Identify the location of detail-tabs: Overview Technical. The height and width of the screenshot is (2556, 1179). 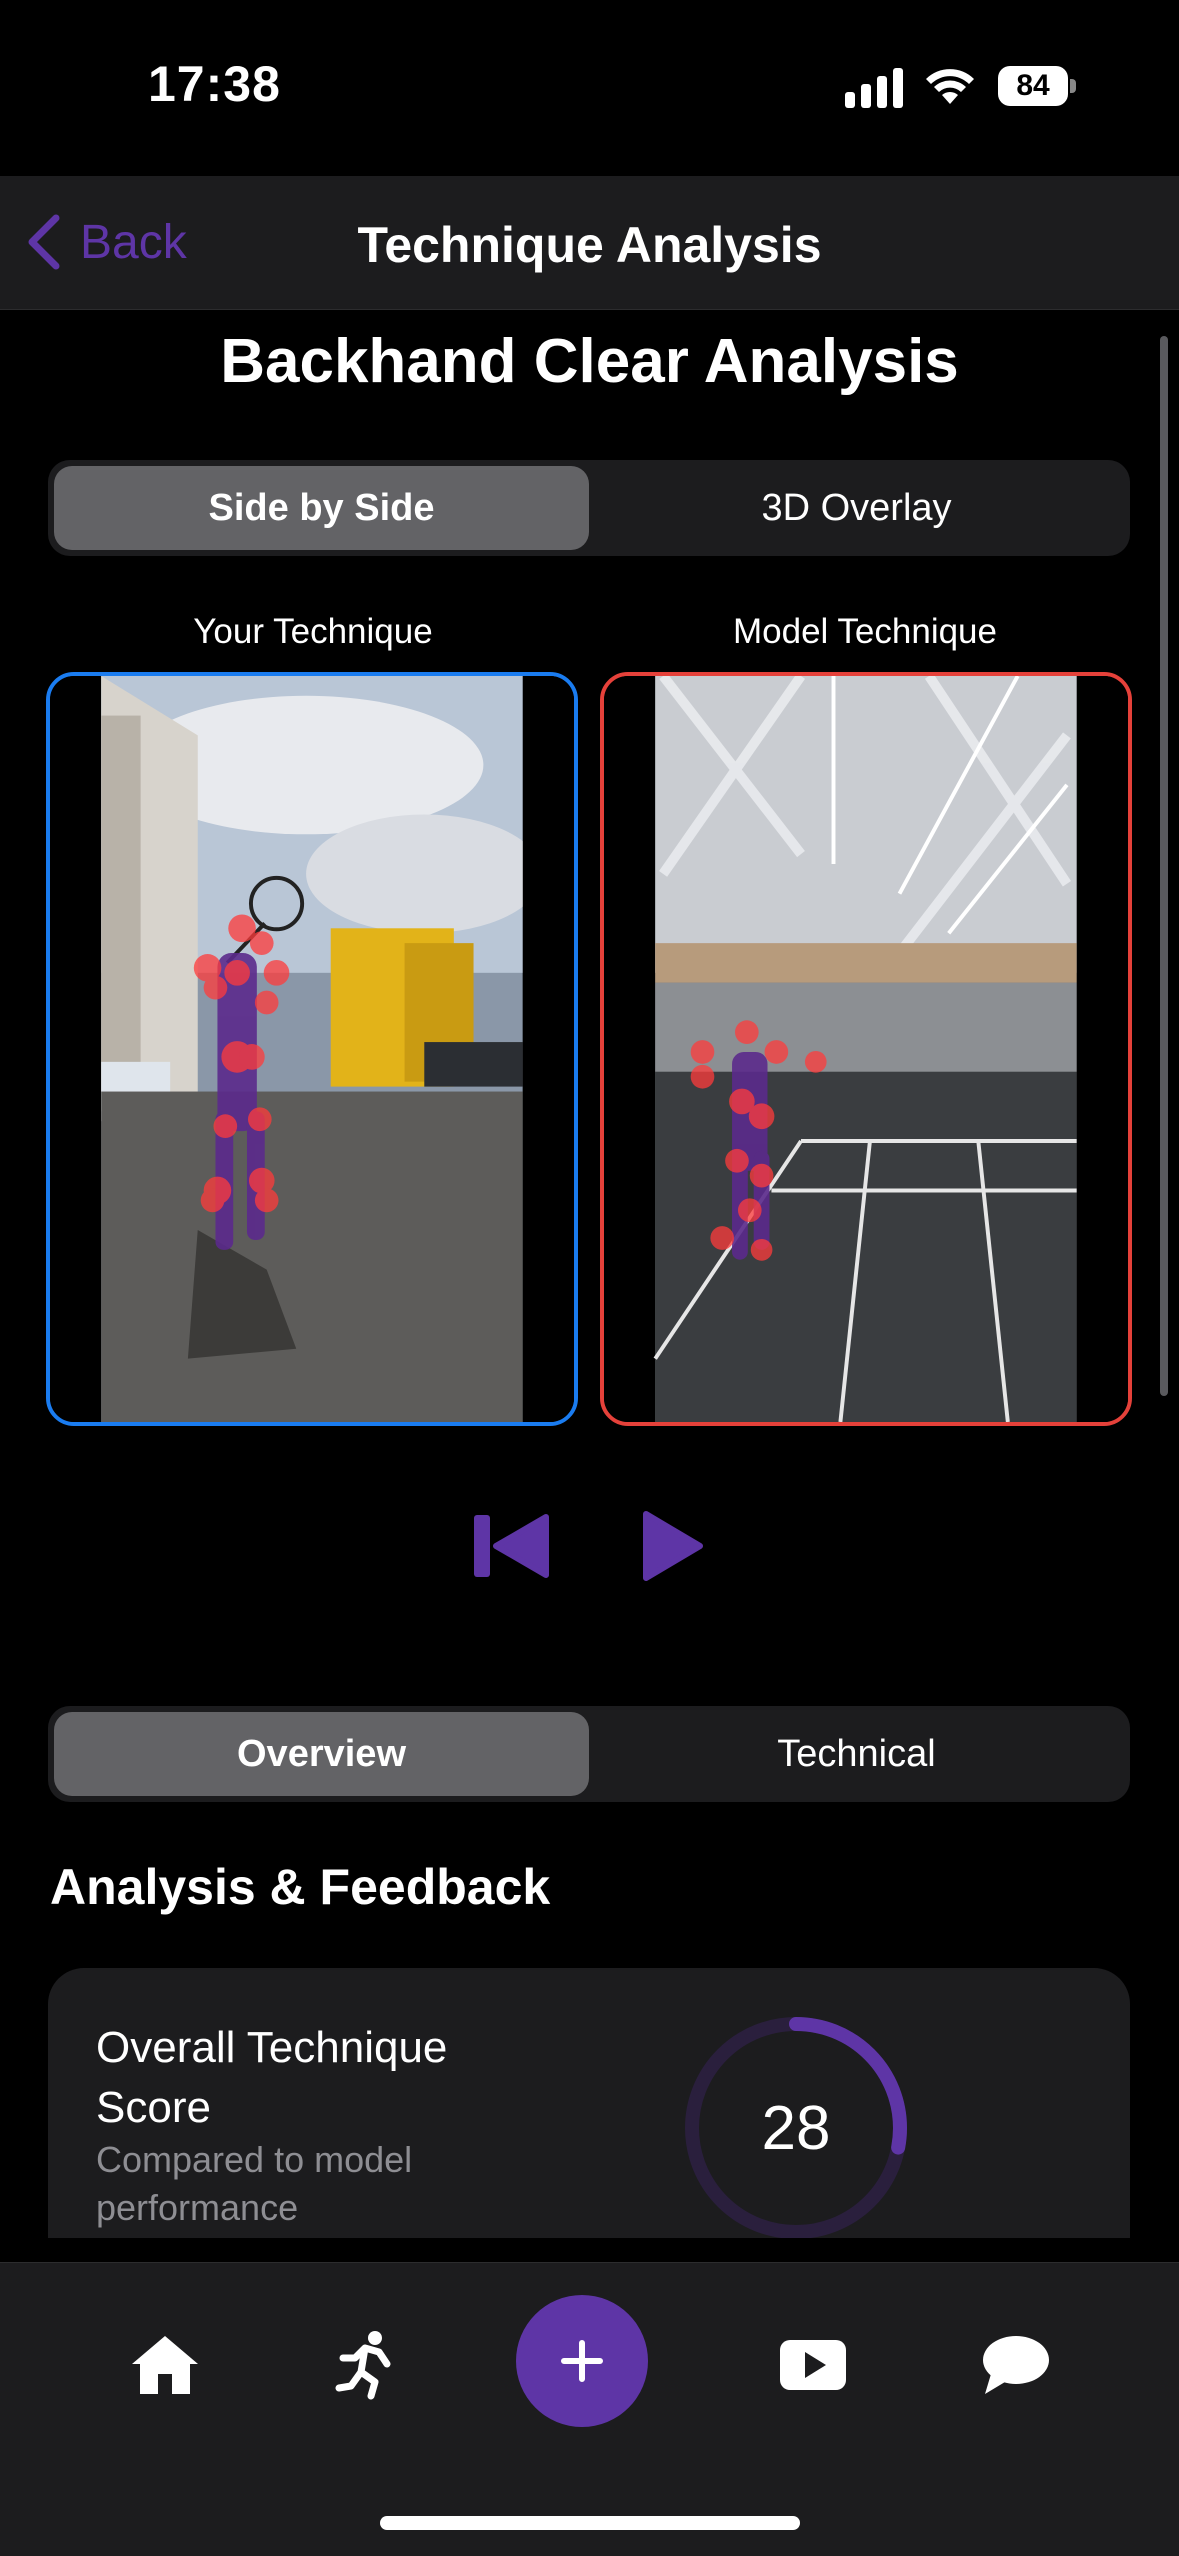
(589, 1754).